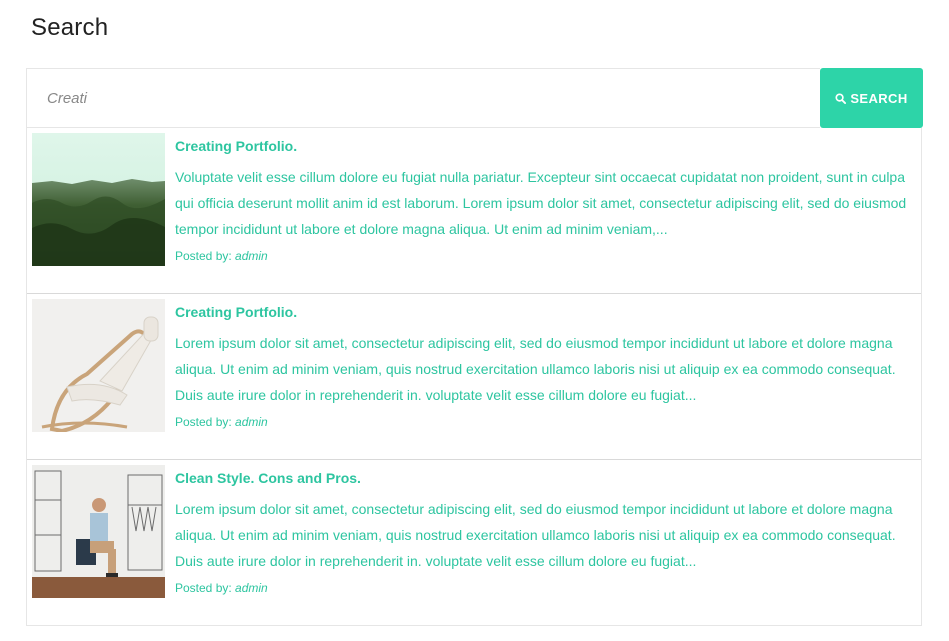 The image size is (949, 641). I want to click on search-icon, so click(841, 98).